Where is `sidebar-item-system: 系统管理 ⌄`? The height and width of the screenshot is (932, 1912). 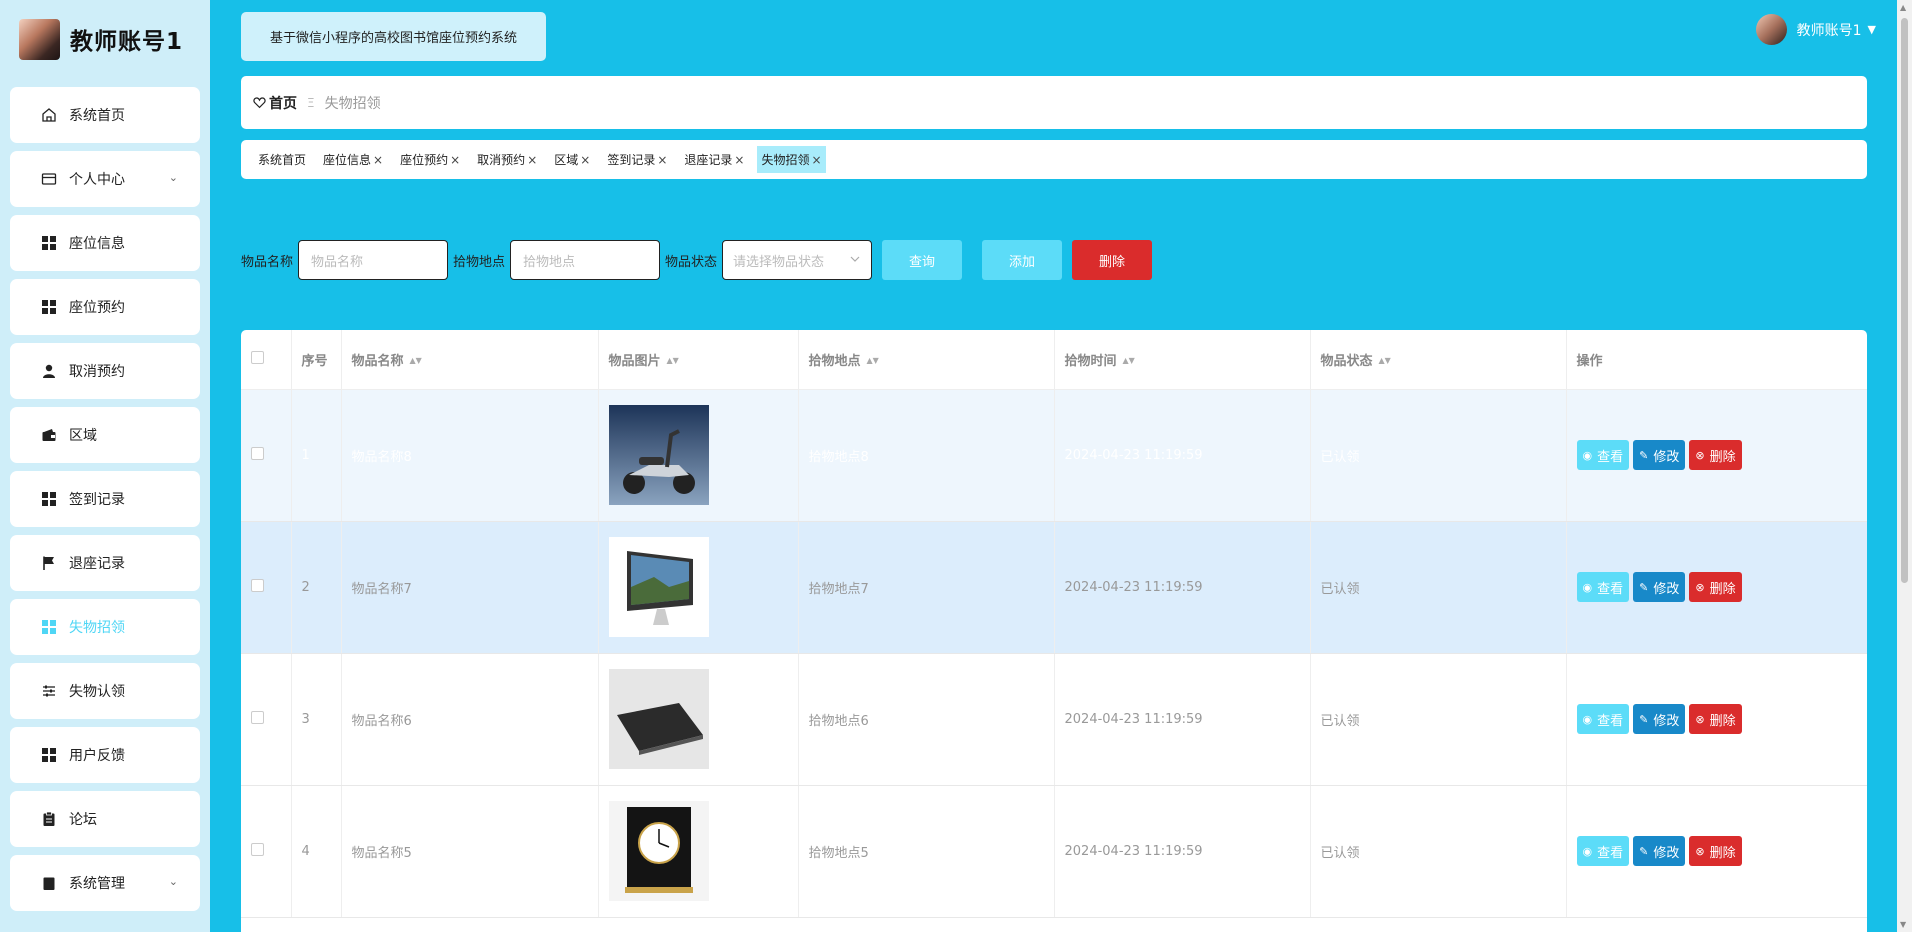 sidebar-item-system: 系统管理 ⌄ is located at coordinates (105, 883).